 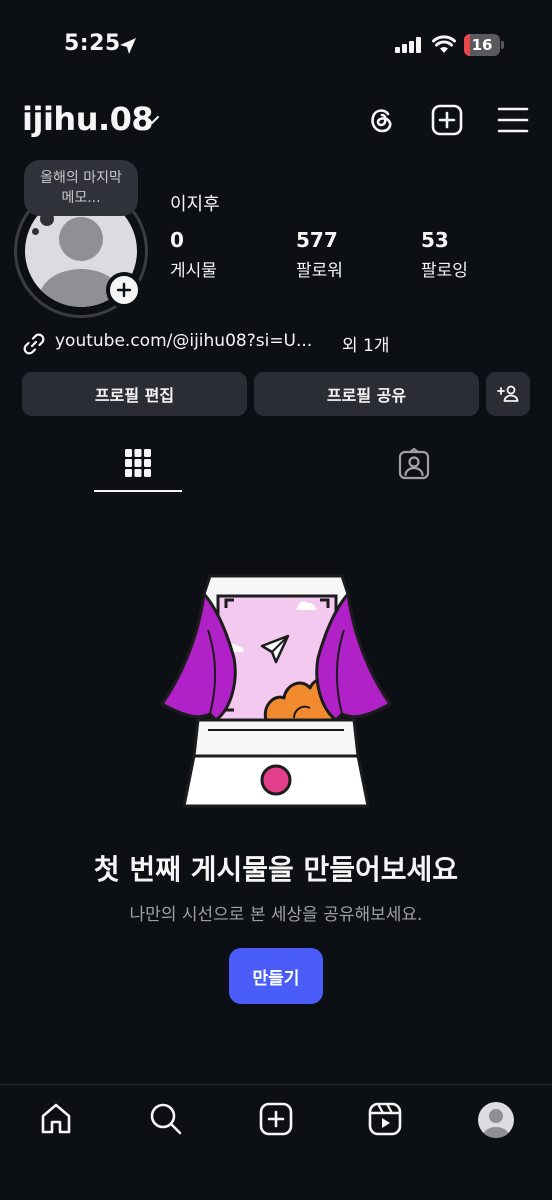 I want to click on discover-people-button, so click(x=508, y=394).